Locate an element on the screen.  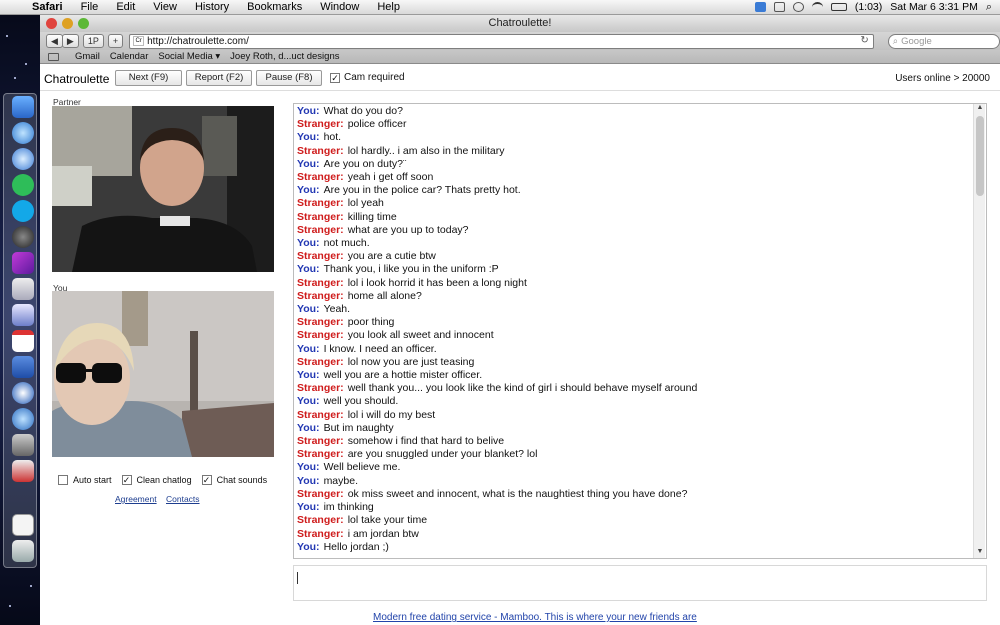
menu-help: Help is located at coordinates (388, 7).